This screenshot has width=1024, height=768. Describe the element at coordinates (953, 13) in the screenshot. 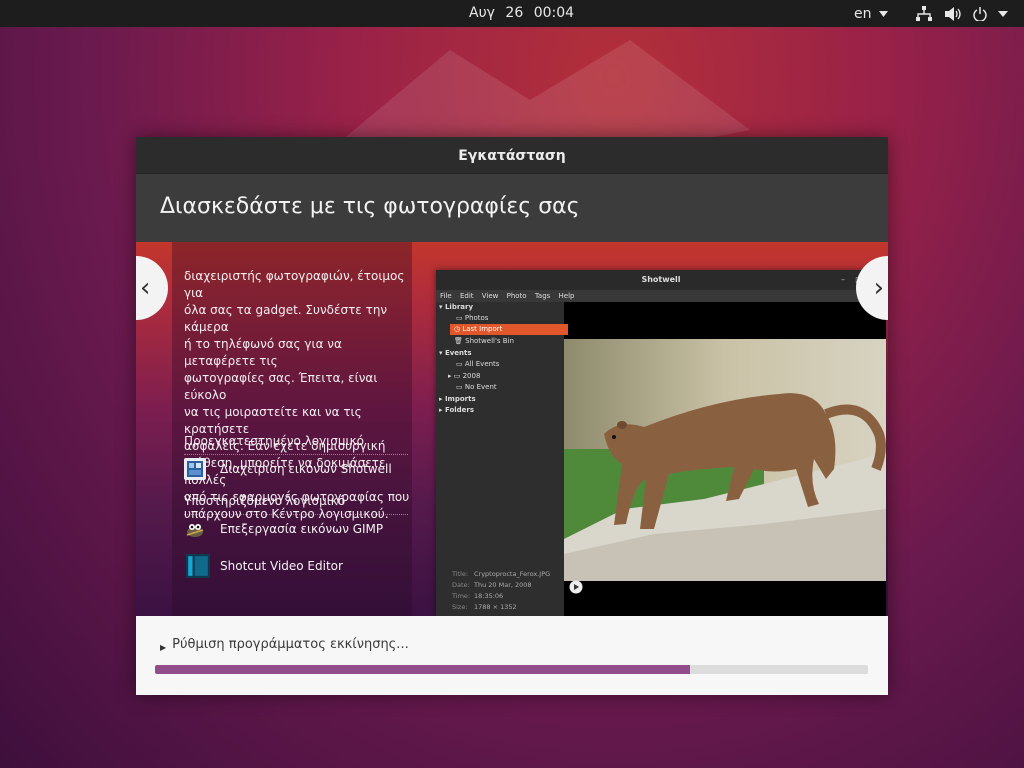

I see `volume-icon` at that location.